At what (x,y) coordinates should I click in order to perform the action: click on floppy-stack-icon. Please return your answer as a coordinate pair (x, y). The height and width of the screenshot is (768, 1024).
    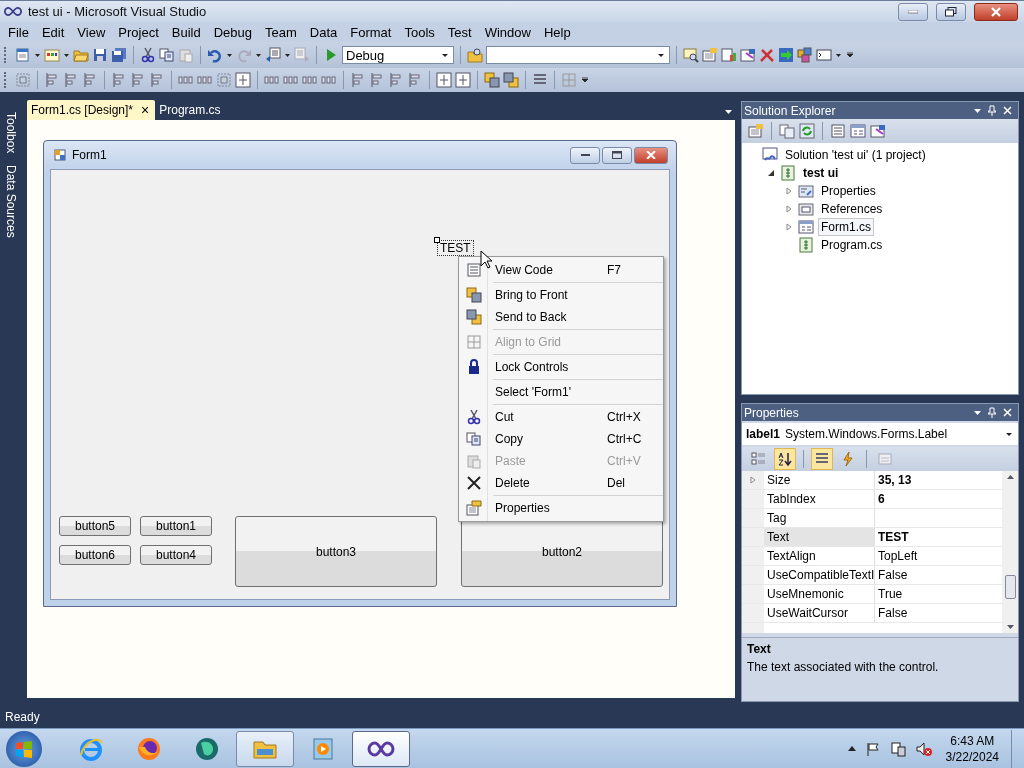
    Looking at the image, I should click on (119, 55).